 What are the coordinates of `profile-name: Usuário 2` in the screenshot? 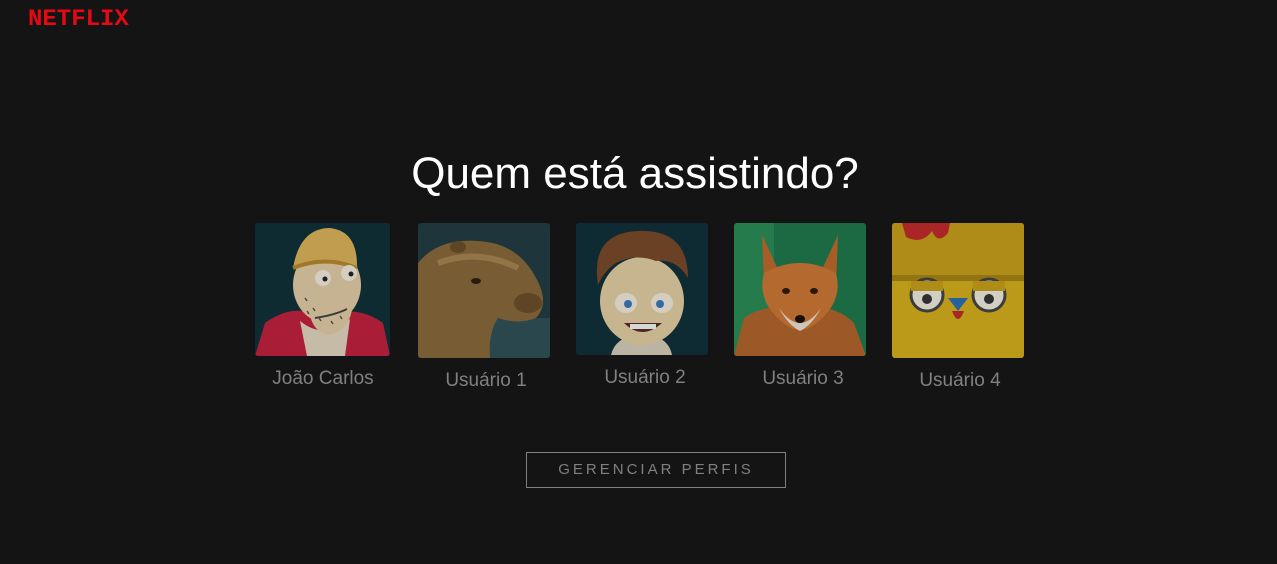 It's located at (645, 377).